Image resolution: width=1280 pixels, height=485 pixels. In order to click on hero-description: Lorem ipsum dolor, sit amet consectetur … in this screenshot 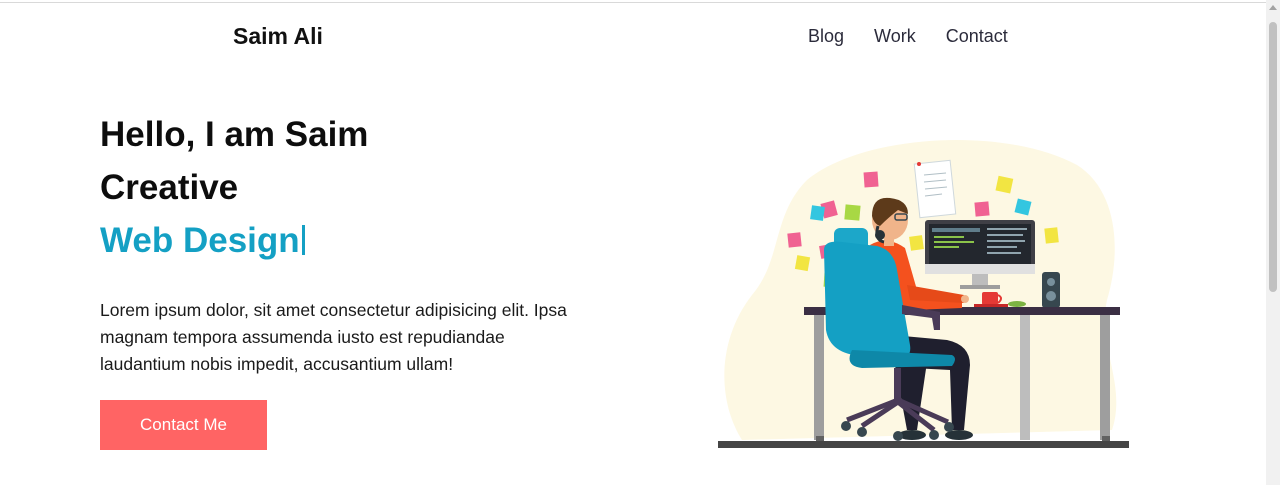, I will do `click(333, 337)`.